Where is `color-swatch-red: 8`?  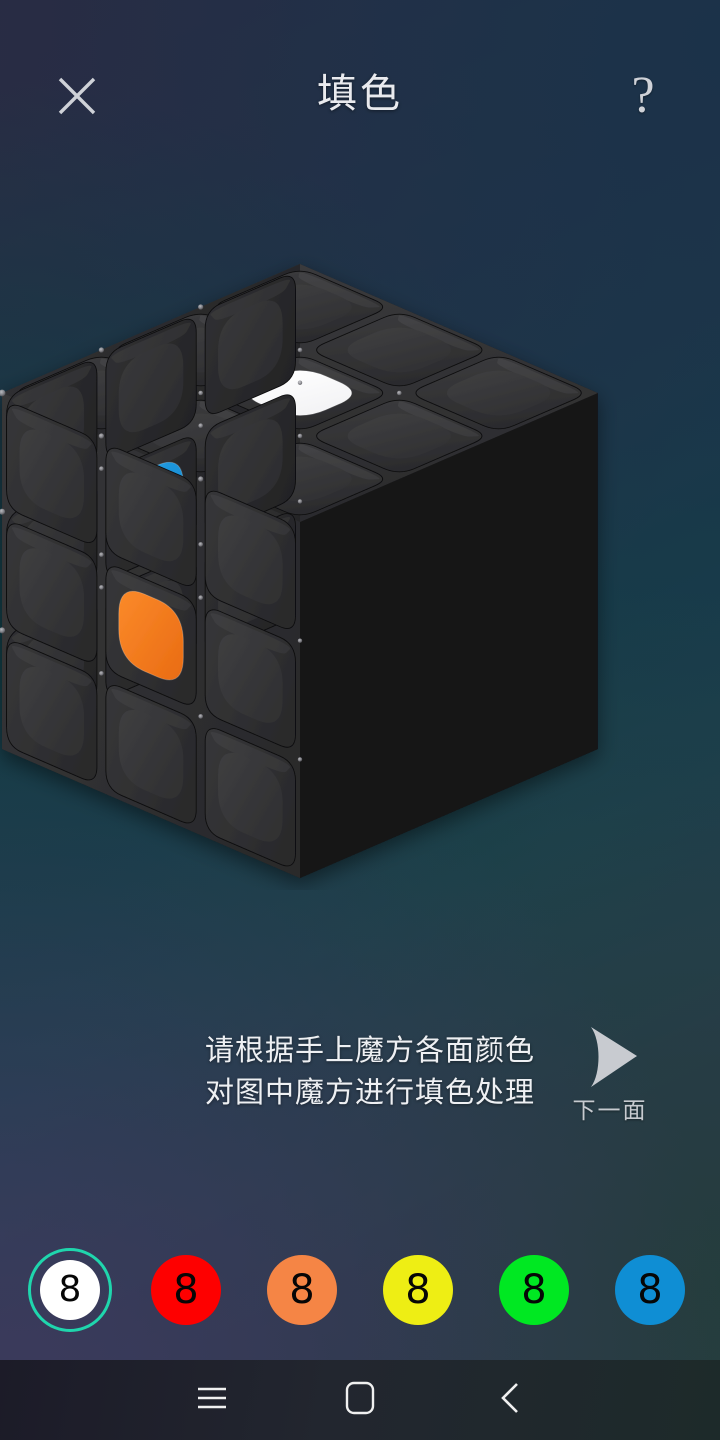
color-swatch-red: 8 is located at coordinates (186, 1290).